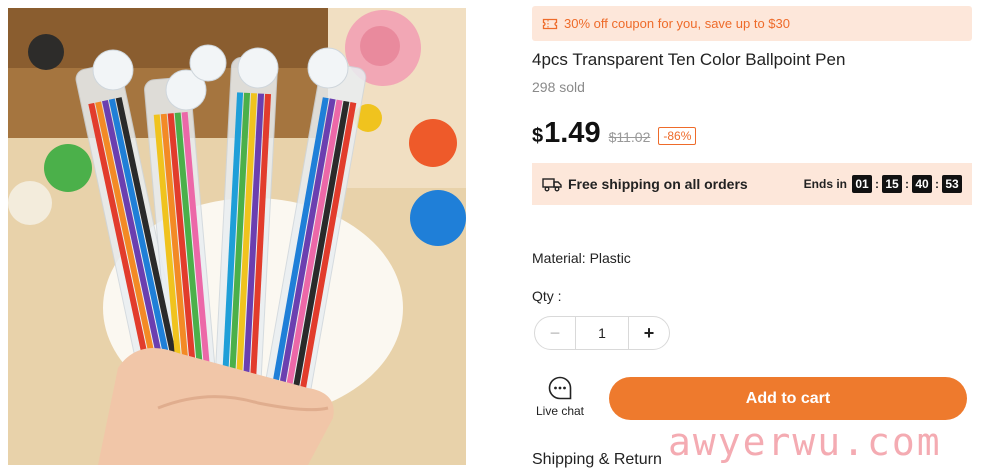 This screenshot has height=473, width=1000. I want to click on discount-badge: -86%, so click(677, 136).